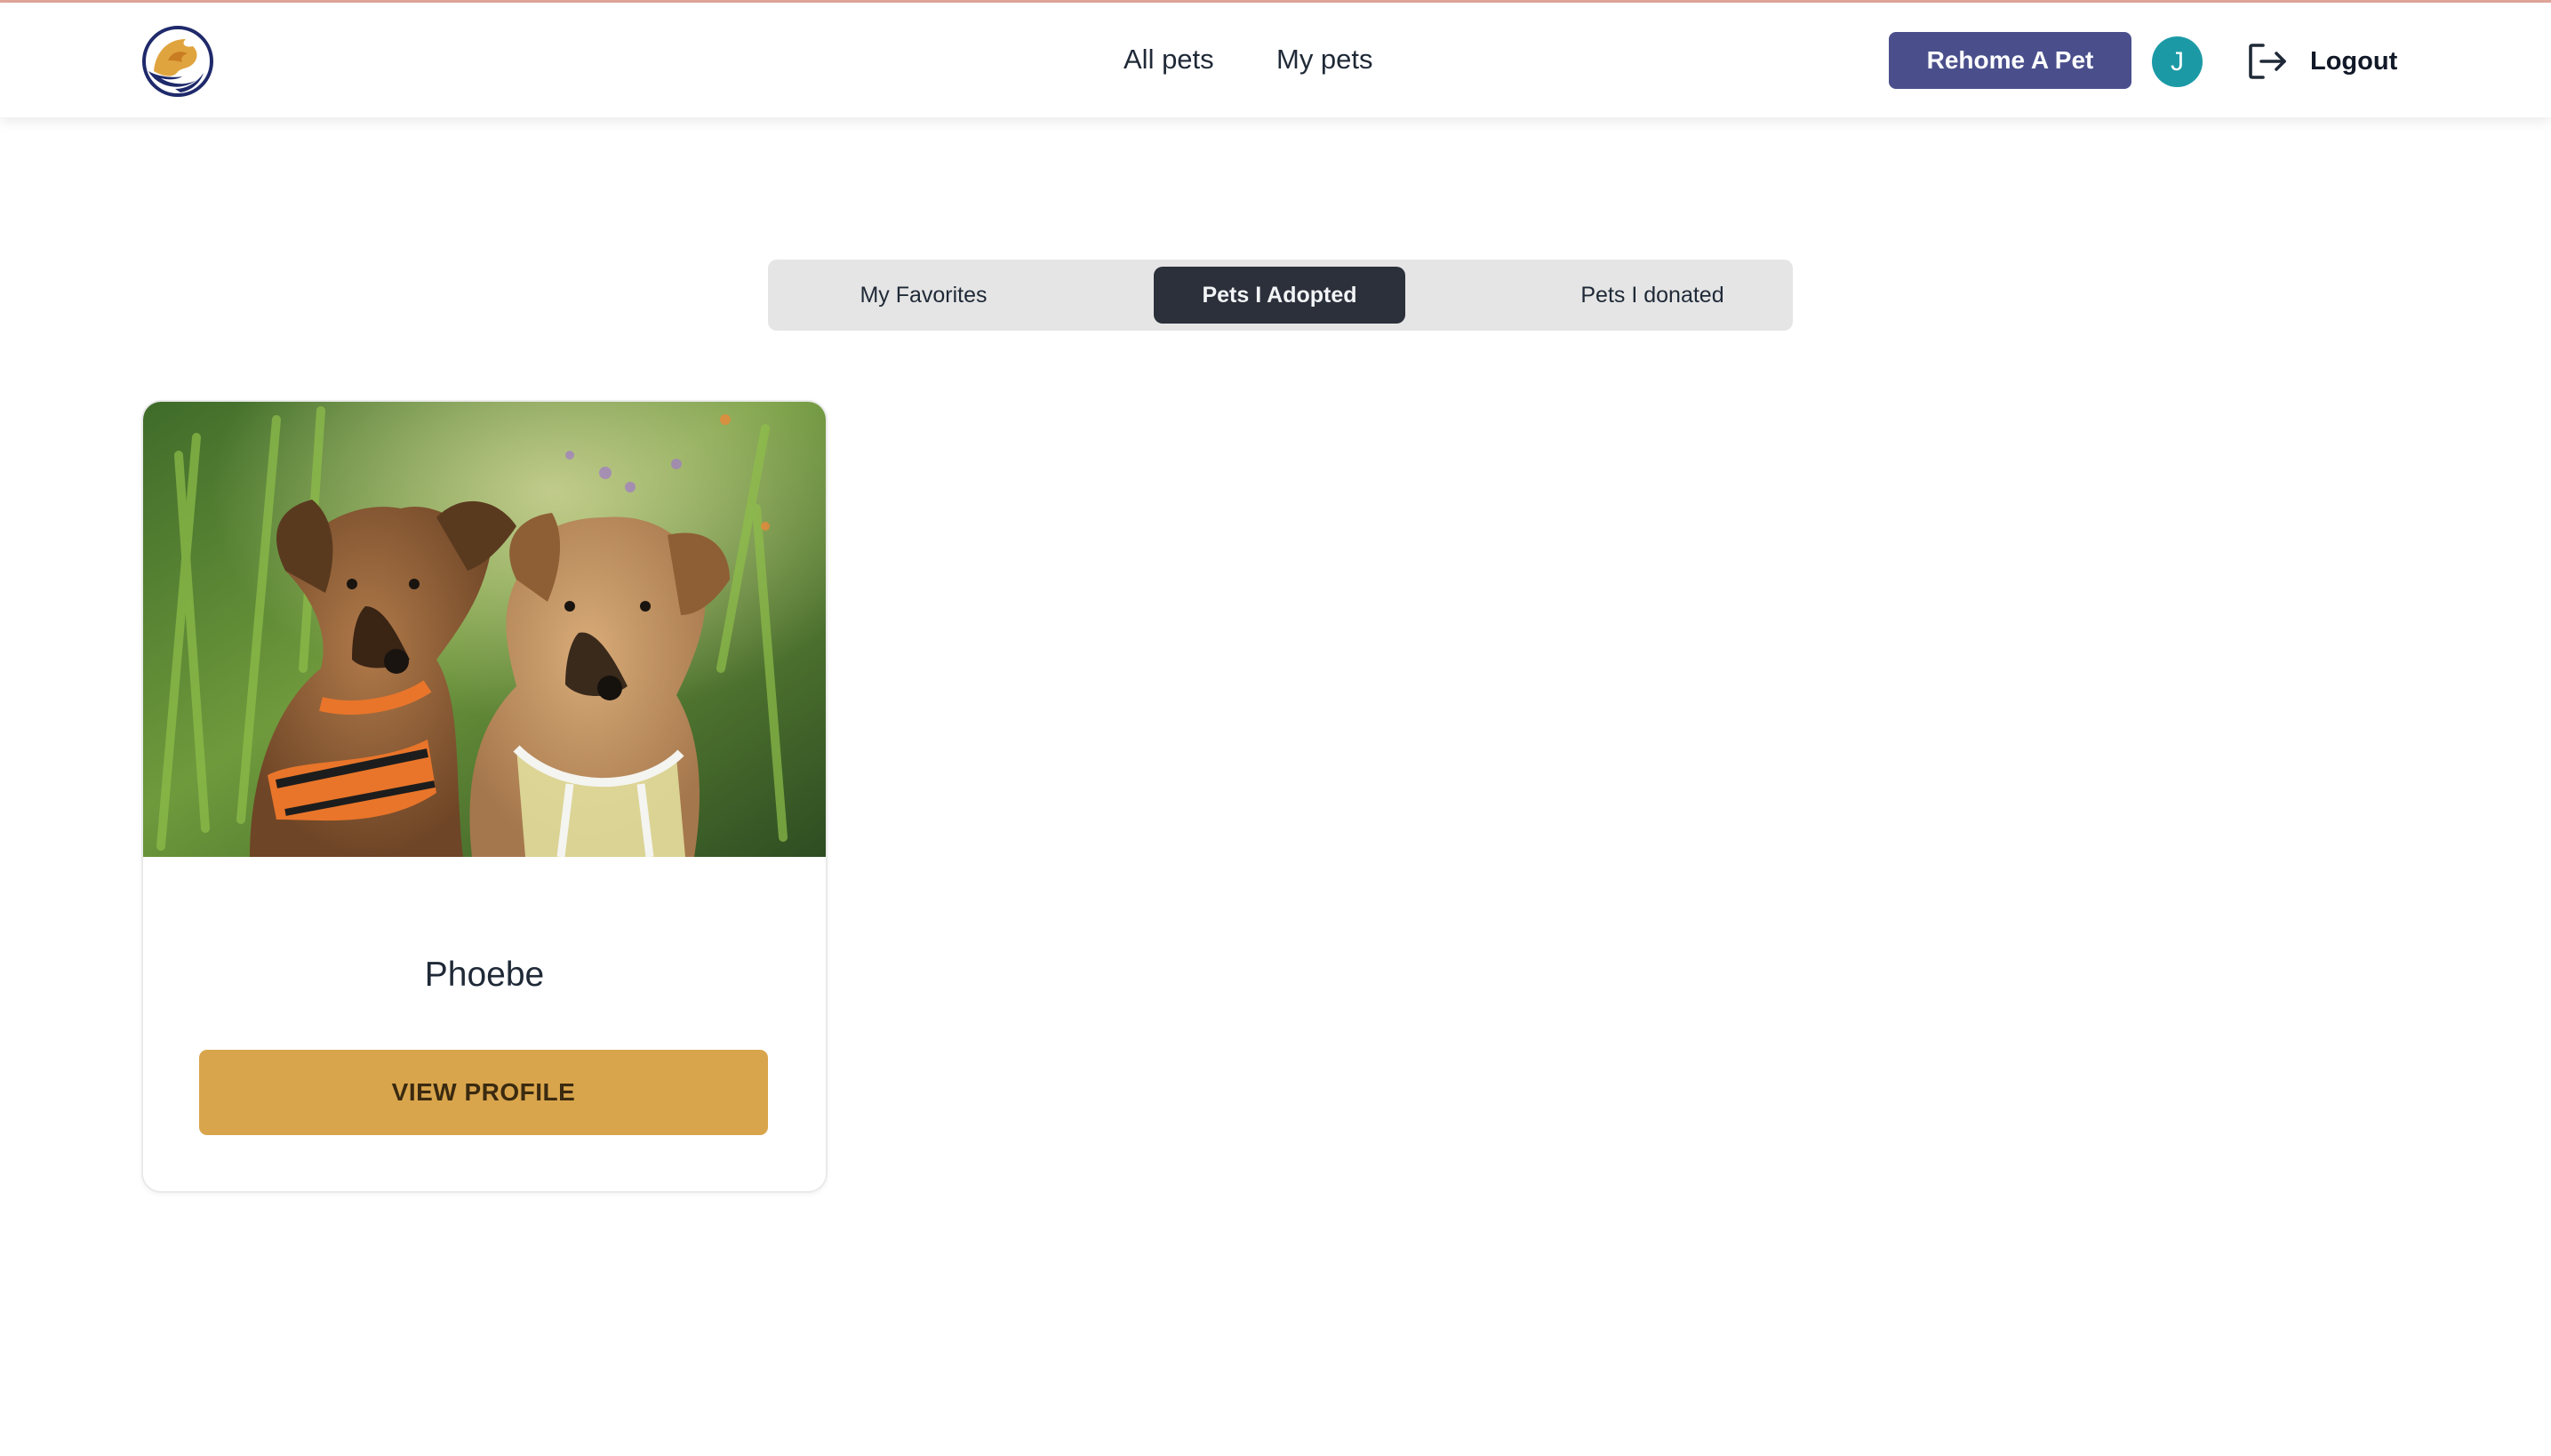 The image size is (2551, 1456). I want to click on nav-my-pets: My pets, so click(1324, 59).